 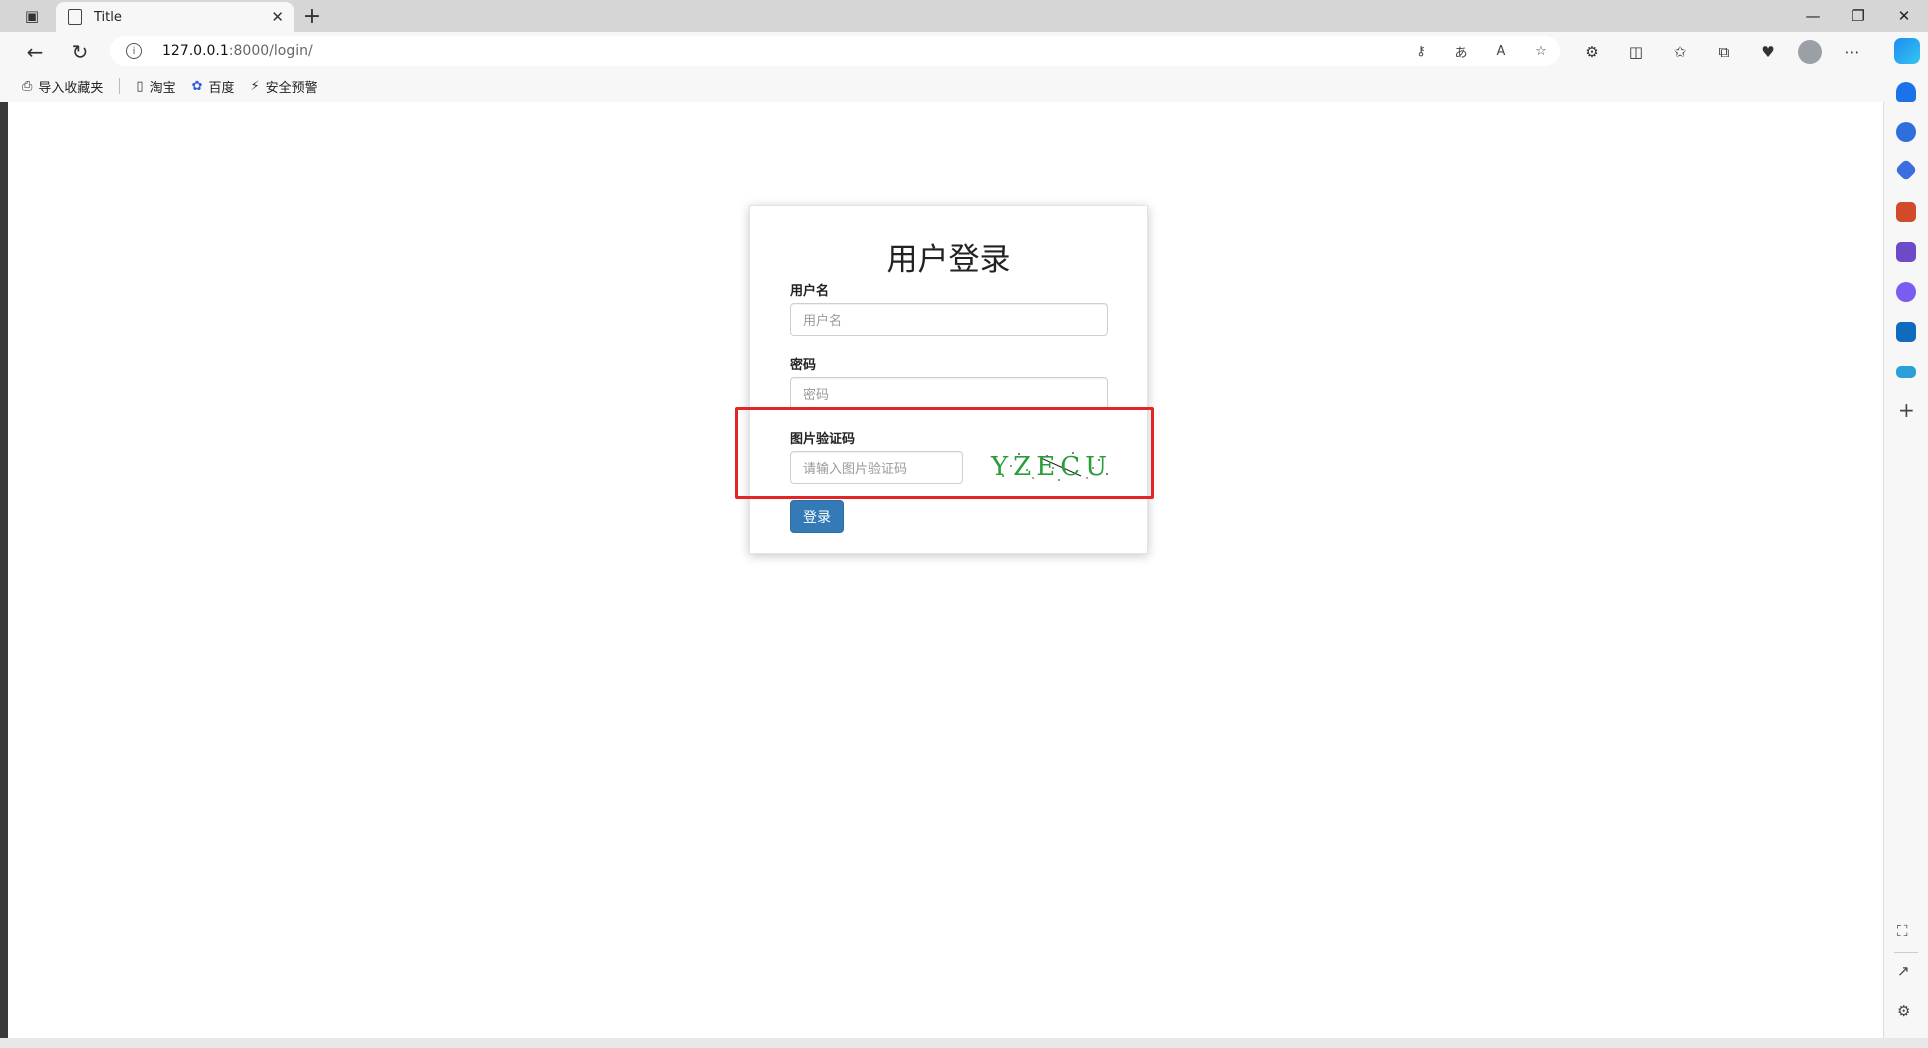 I want to click on back-icon: ←, so click(x=35, y=52).